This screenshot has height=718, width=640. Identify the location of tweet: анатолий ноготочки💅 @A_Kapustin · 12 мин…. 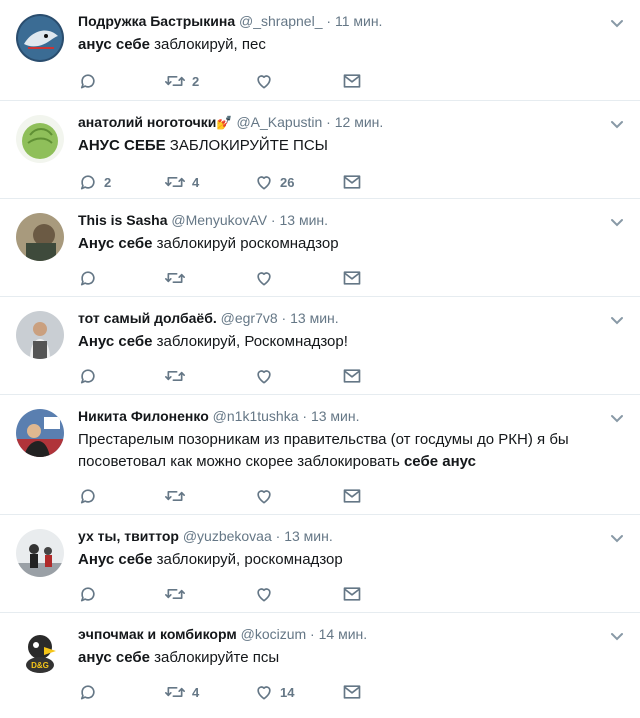
(320, 149).